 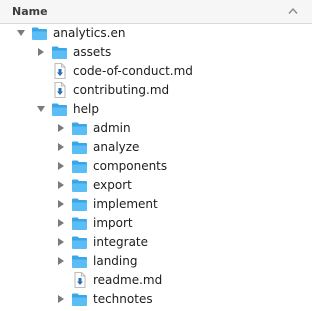 What do you see at coordinates (89, 33) in the screenshot?
I see `folder-name: analytics.en` at bounding box center [89, 33].